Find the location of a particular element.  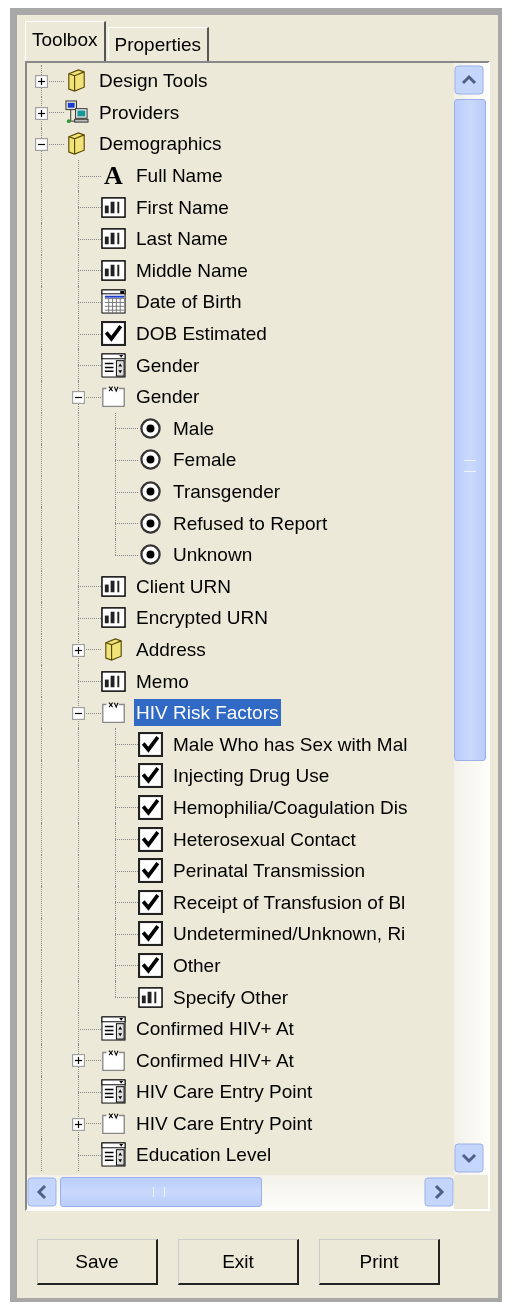

tree-item: Transgender is located at coordinates (227, 491).